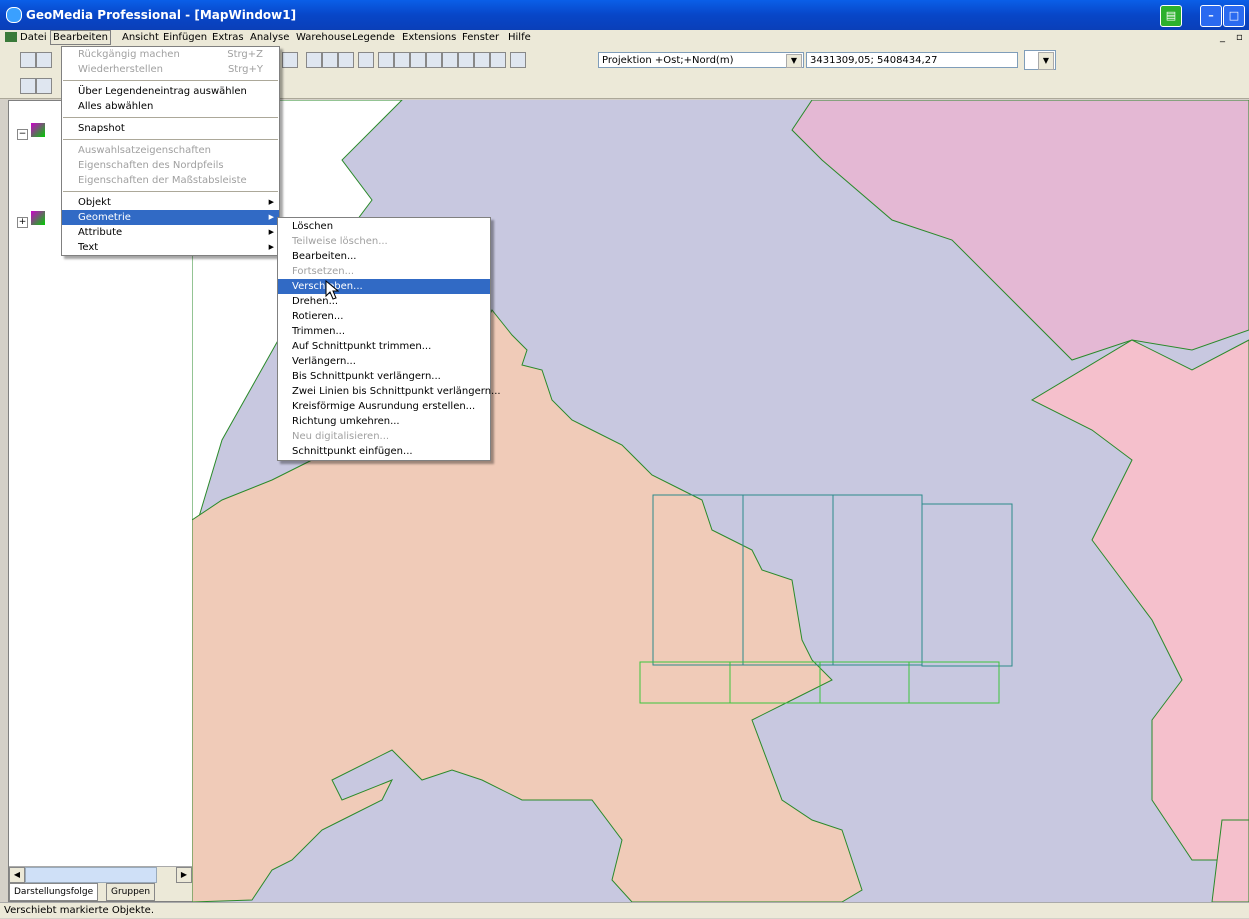 The height and width of the screenshot is (919, 1249). Describe the element at coordinates (245, 54) in the screenshot. I see `undo-shortcut: Strg+Z` at that location.